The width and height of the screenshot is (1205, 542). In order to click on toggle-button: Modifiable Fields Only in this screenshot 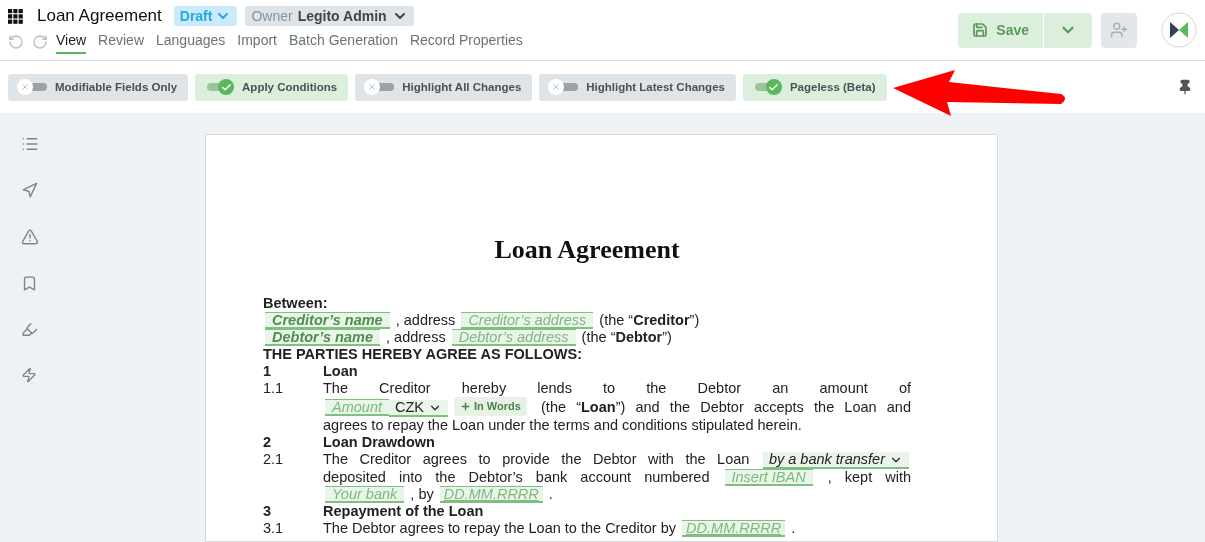, I will do `click(98, 87)`.